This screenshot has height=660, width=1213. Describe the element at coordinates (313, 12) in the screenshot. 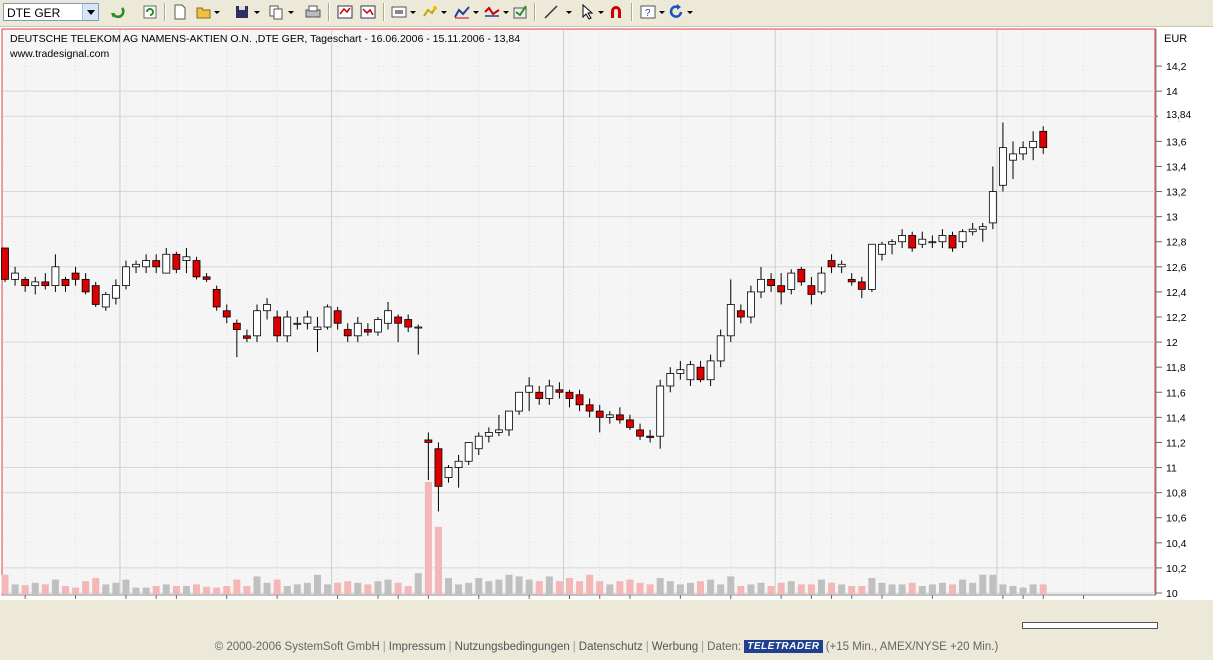

I see `print-icon` at that location.